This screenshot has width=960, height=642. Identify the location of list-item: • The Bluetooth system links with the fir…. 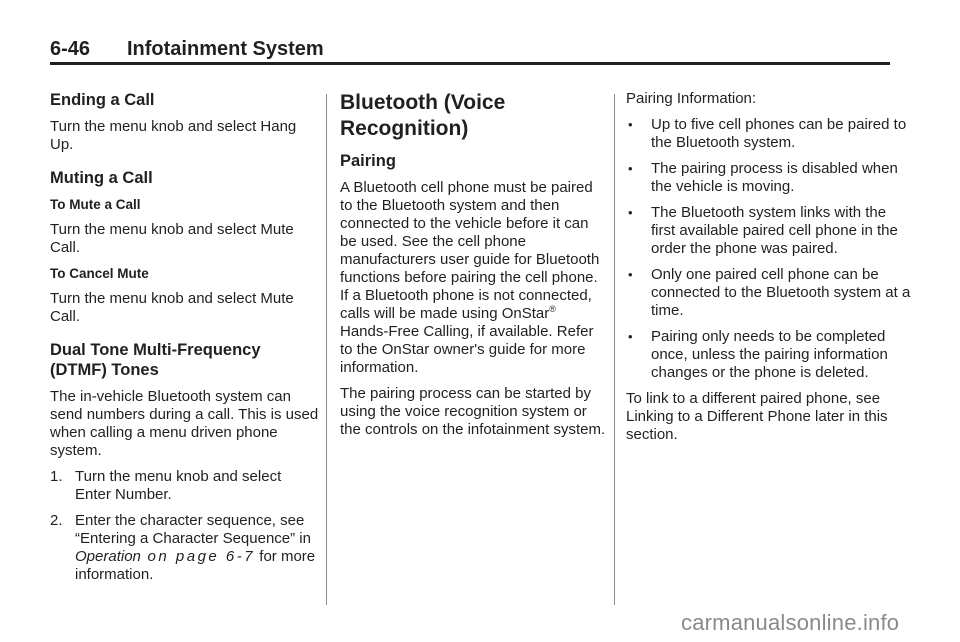
(768, 231).